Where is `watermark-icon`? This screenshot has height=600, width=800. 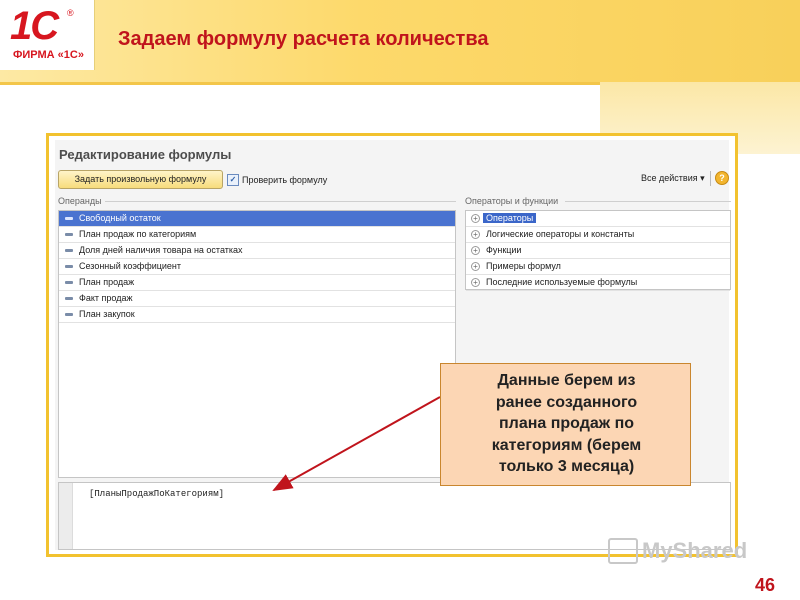
watermark-icon is located at coordinates (623, 551).